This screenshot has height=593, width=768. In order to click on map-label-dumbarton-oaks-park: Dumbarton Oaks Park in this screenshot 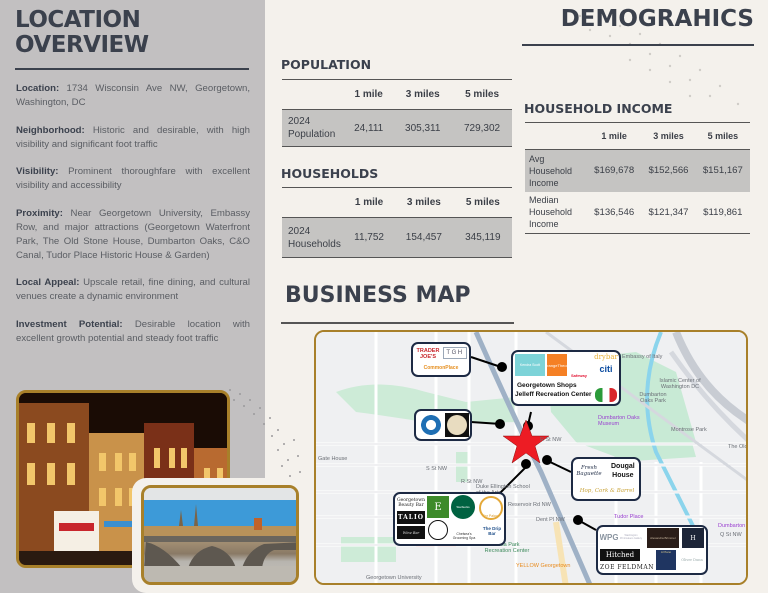, I will do `click(653, 398)`.